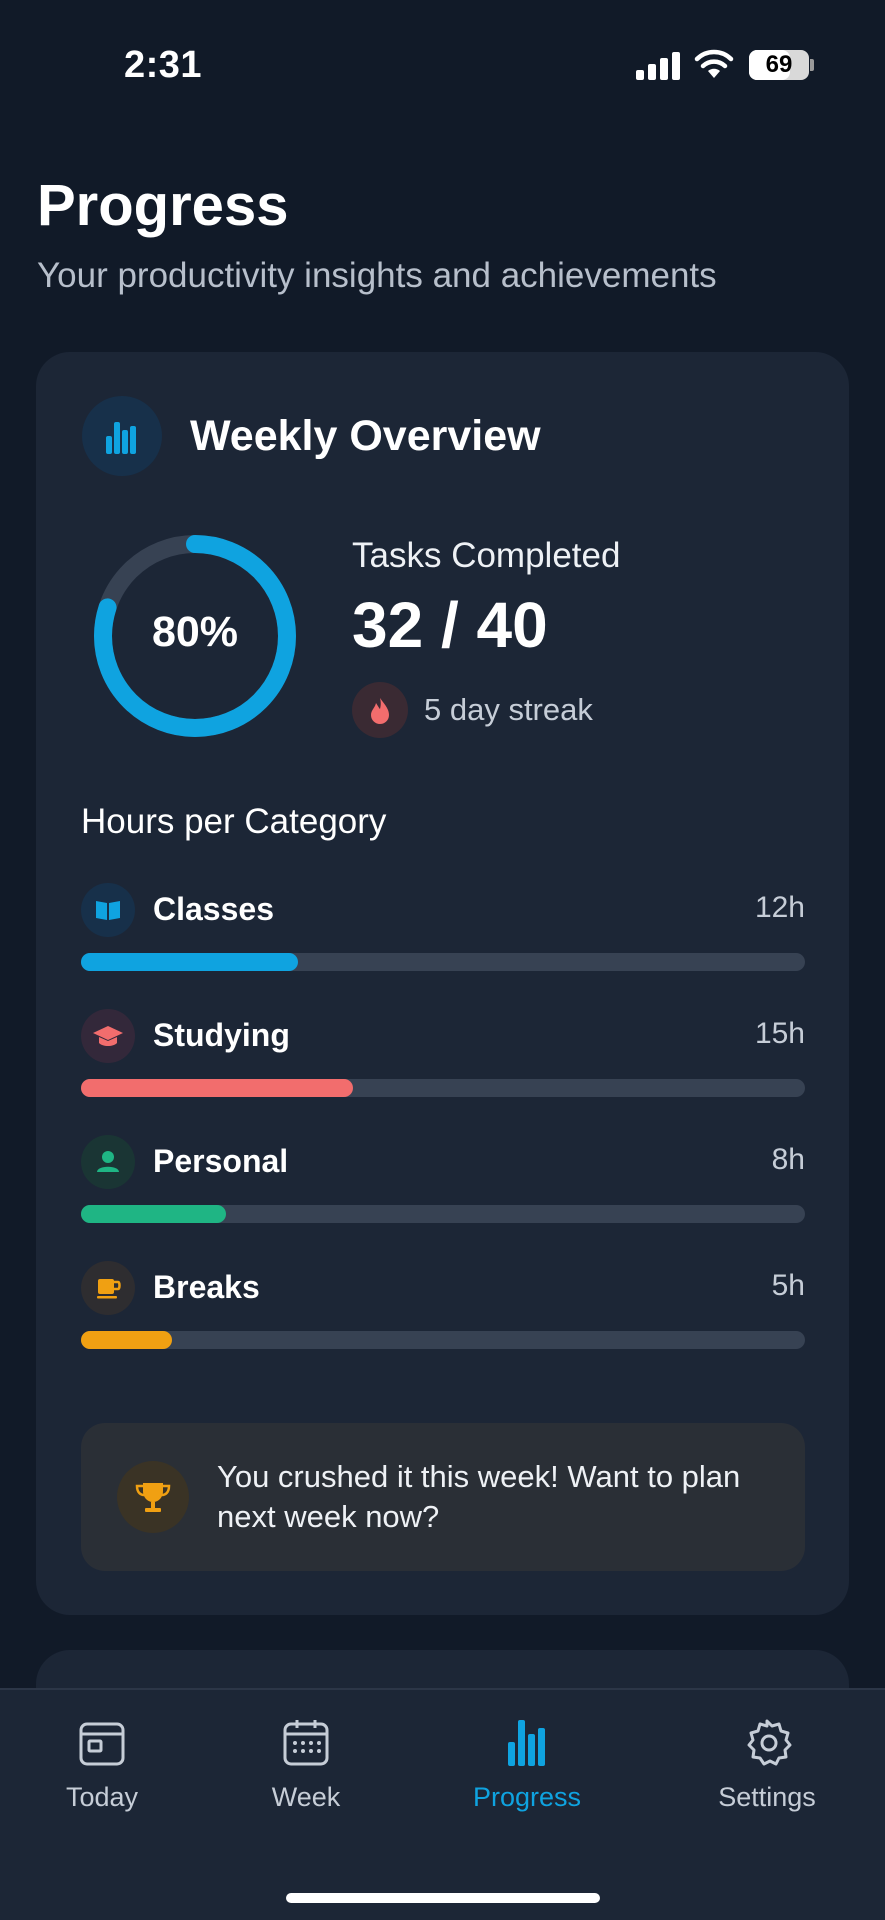 This screenshot has height=1920, width=885. Describe the element at coordinates (206, 1287) in the screenshot. I see `category-label: Breaks` at that location.